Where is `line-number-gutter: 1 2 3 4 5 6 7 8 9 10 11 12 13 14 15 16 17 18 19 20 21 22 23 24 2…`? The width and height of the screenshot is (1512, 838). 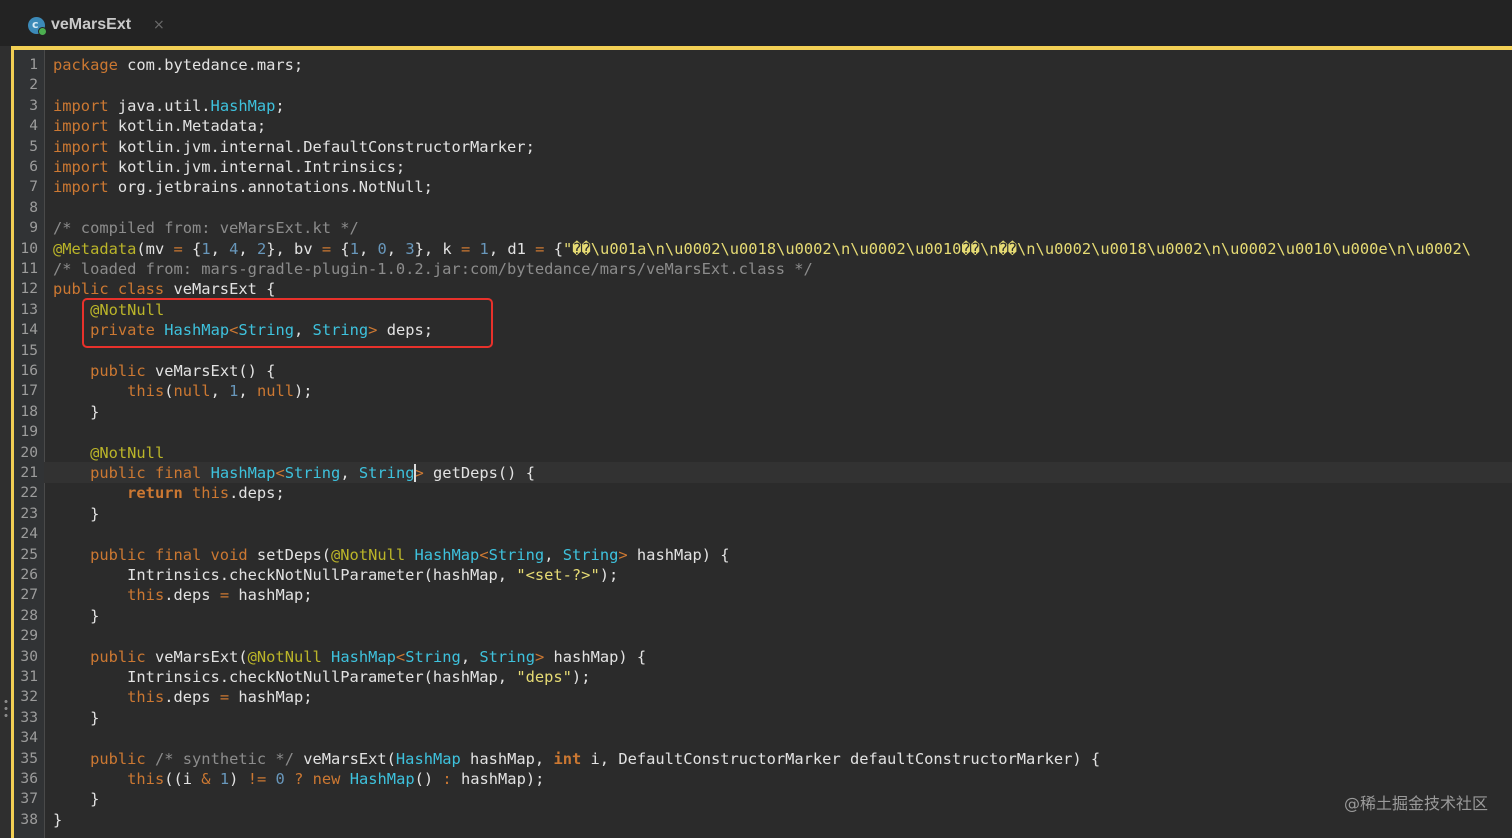 line-number-gutter: 1 2 3 4 5 6 7 8 9 10 11 12 13 14 15 16 17 18 19 20 21 22 23 24 2… is located at coordinates (29, 444).